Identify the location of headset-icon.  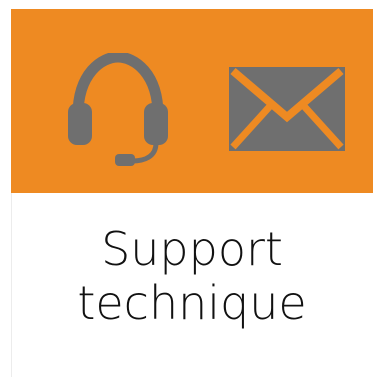
(118, 109).